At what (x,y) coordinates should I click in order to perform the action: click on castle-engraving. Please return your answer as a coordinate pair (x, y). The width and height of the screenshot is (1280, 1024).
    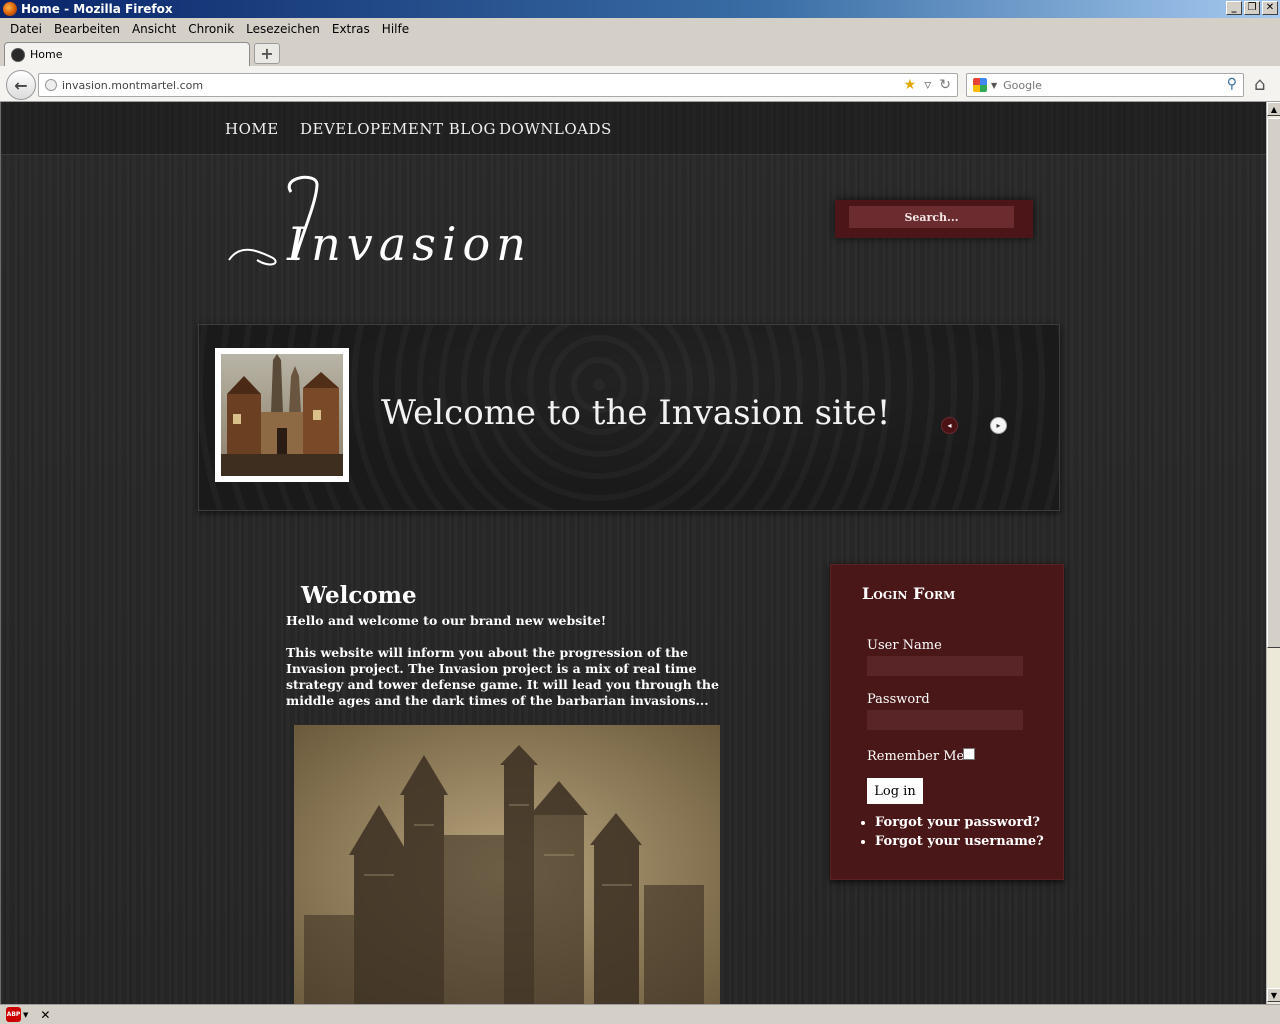
    Looking at the image, I should click on (507, 864).